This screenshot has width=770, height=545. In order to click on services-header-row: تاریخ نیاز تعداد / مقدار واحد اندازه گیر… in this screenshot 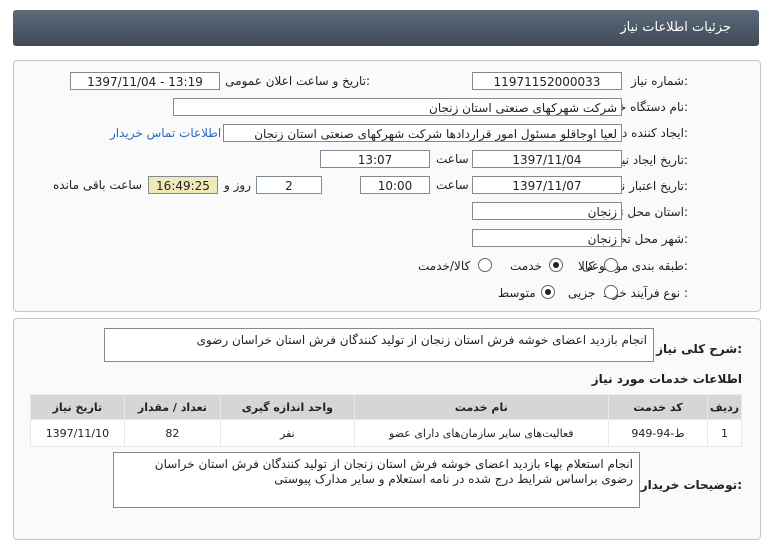, I will do `click(386, 407)`.